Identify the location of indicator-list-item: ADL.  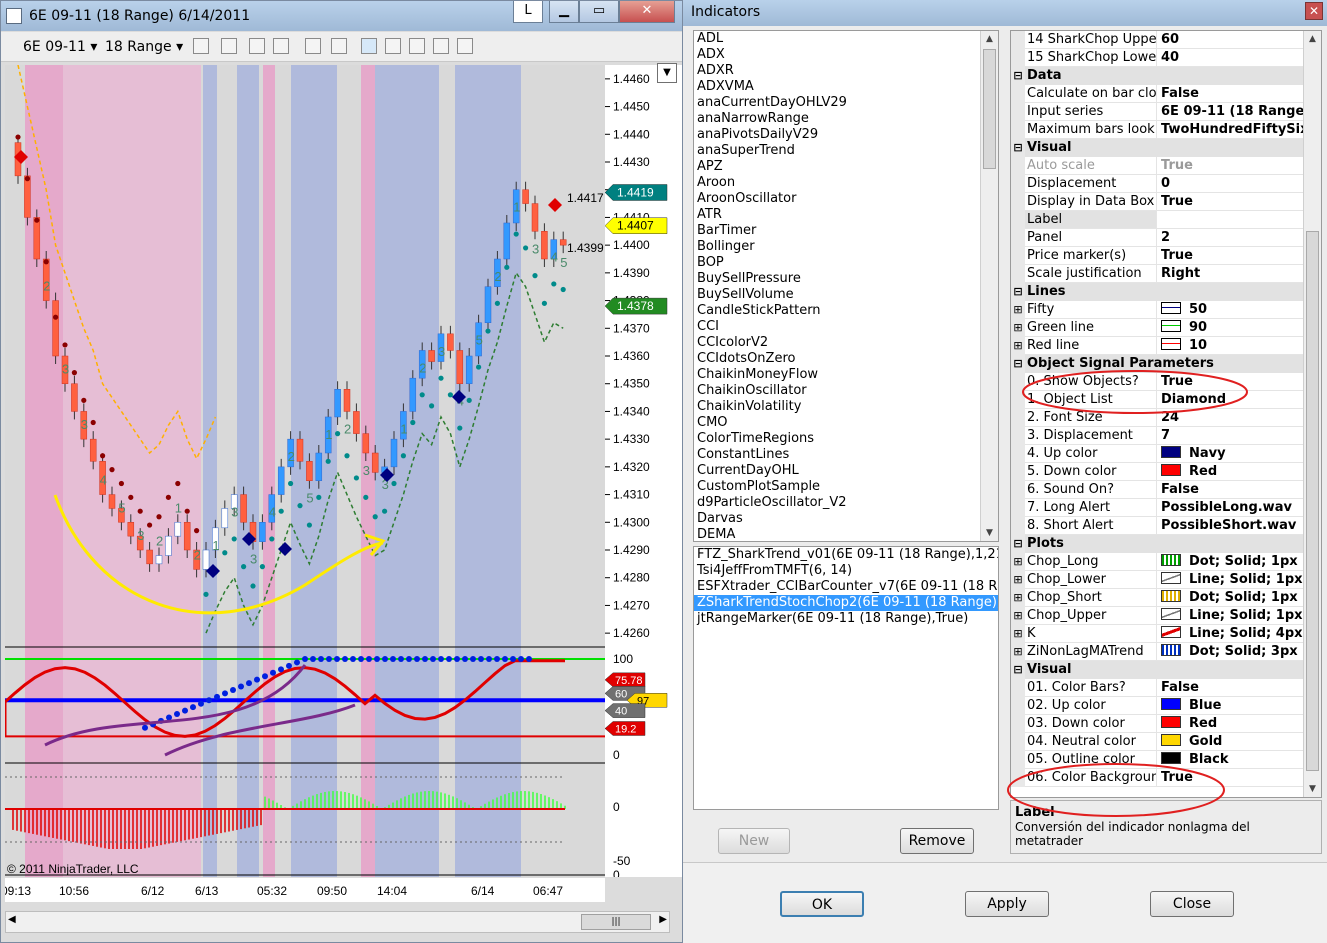
(846, 39).